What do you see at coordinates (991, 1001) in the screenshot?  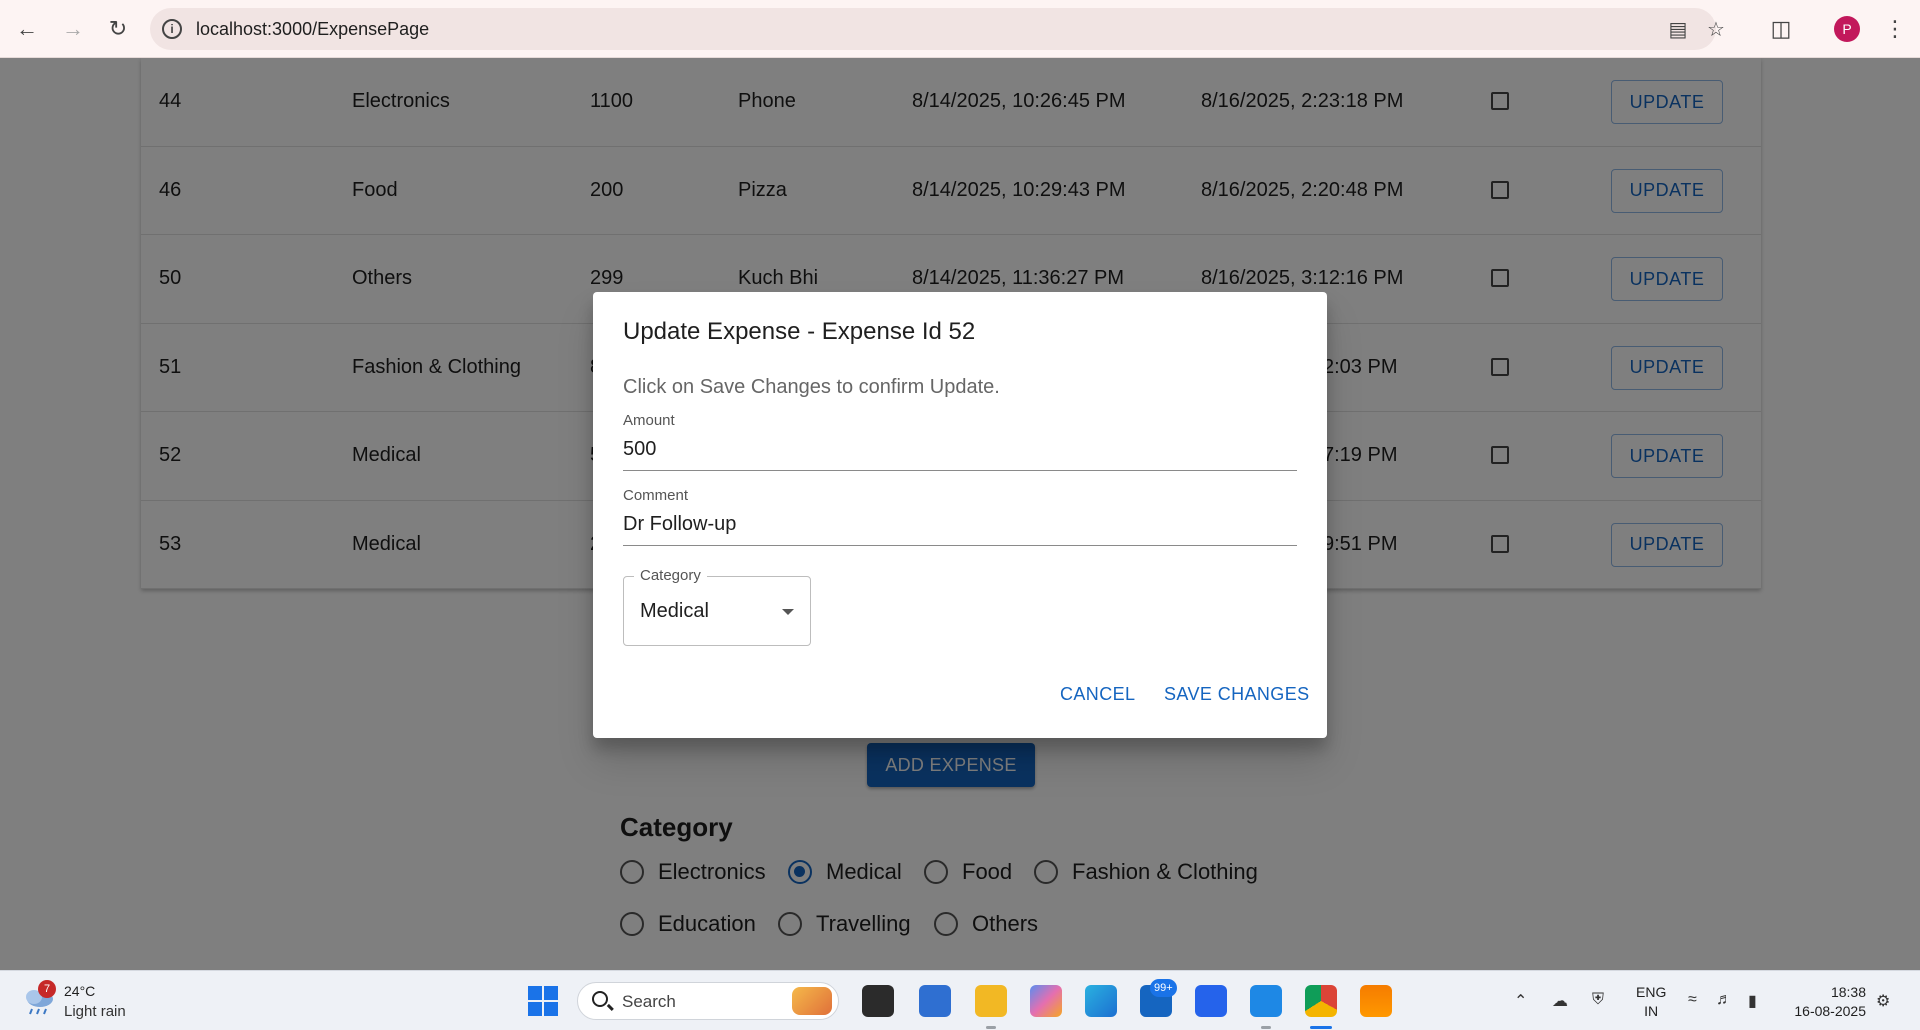 I see `file-explorer-icon` at bounding box center [991, 1001].